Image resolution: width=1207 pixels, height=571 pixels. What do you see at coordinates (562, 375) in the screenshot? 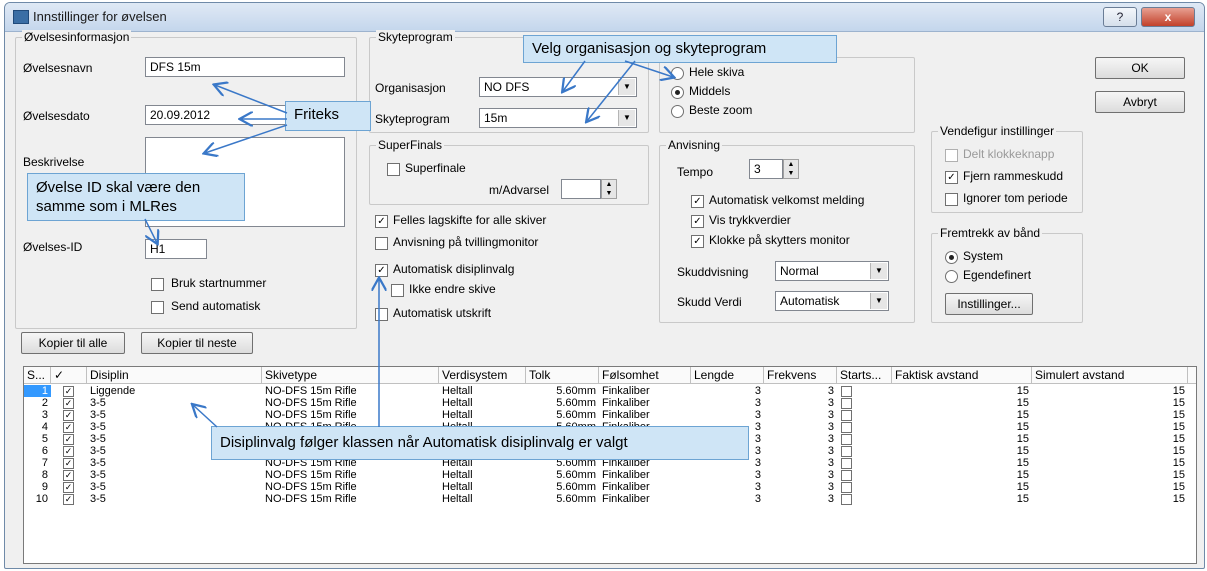
I see `column-header: Tolk` at bounding box center [562, 375].